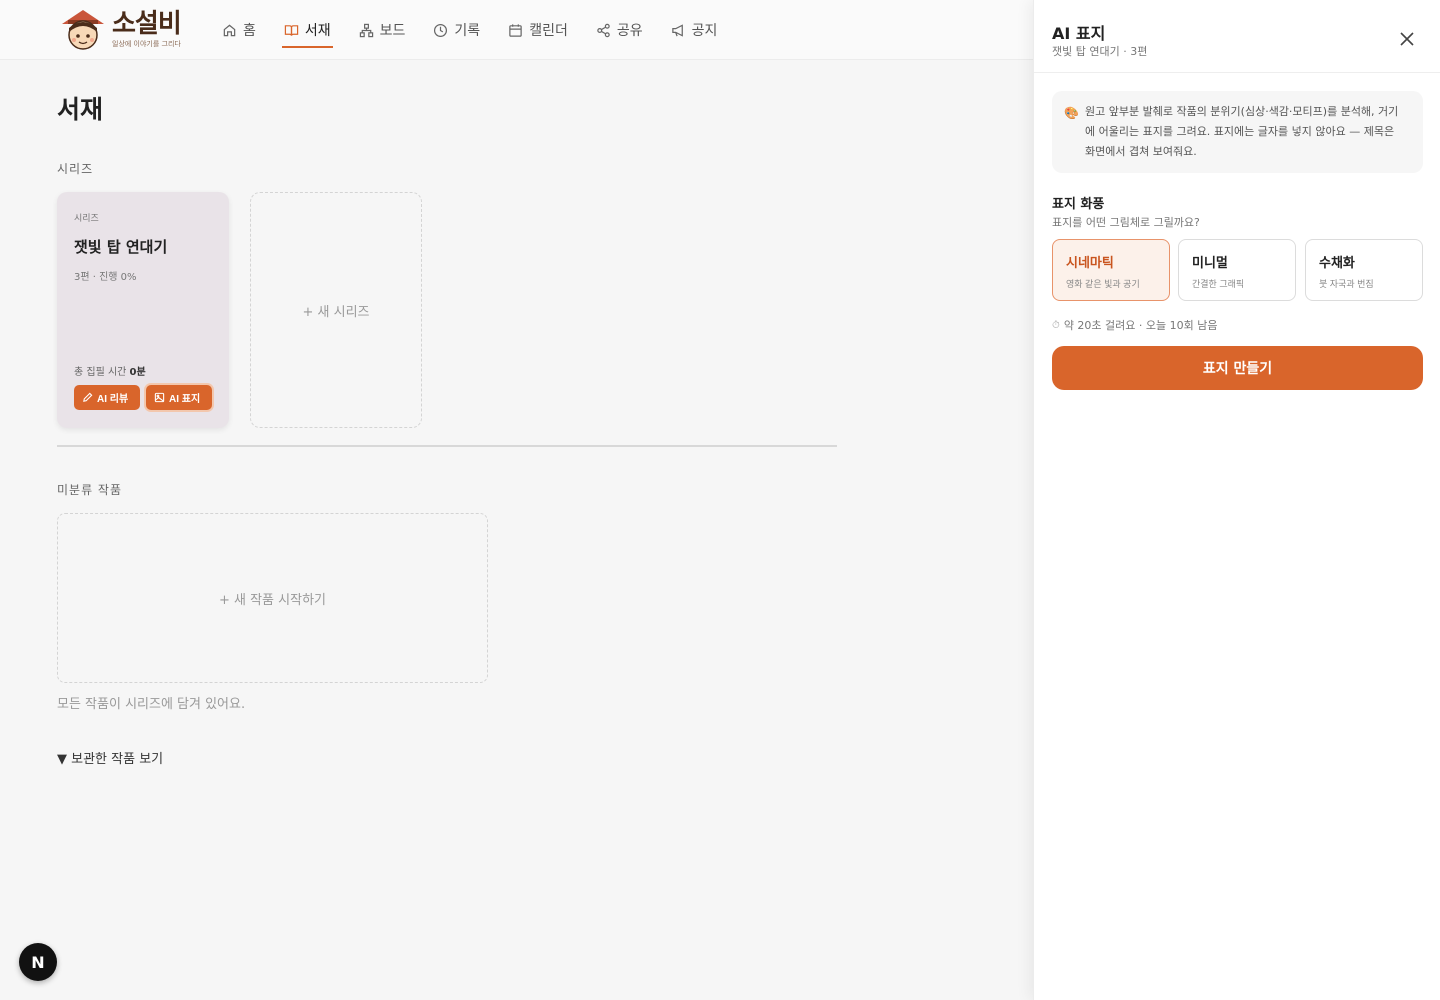  I want to click on style-hint: 표지를 어떤 그림체로 그릴까요?, so click(1126, 222).